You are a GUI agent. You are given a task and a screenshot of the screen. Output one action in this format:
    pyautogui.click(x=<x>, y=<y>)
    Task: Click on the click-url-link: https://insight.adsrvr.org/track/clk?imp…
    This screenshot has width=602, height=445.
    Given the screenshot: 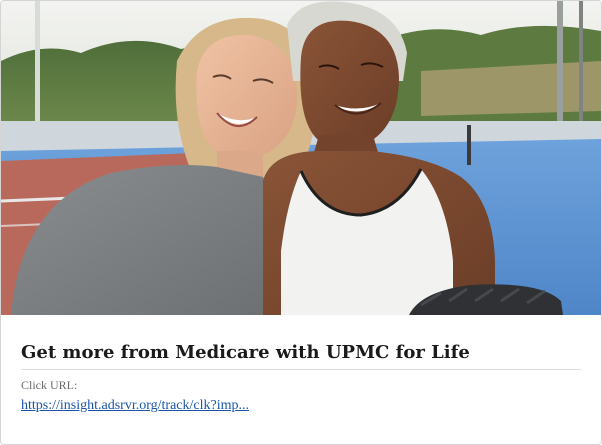 What is the action you would take?
    pyautogui.click(x=135, y=405)
    